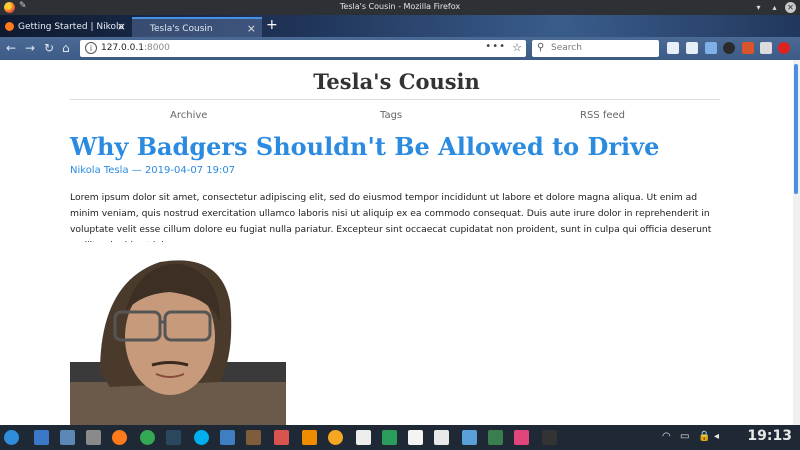 Image resolution: width=800 pixels, height=450 pixels. What do you see at coordinates (396, 81) in the screenshot?
I see `site-title: Tesla's Cousin` at bounding box center [396, 81].